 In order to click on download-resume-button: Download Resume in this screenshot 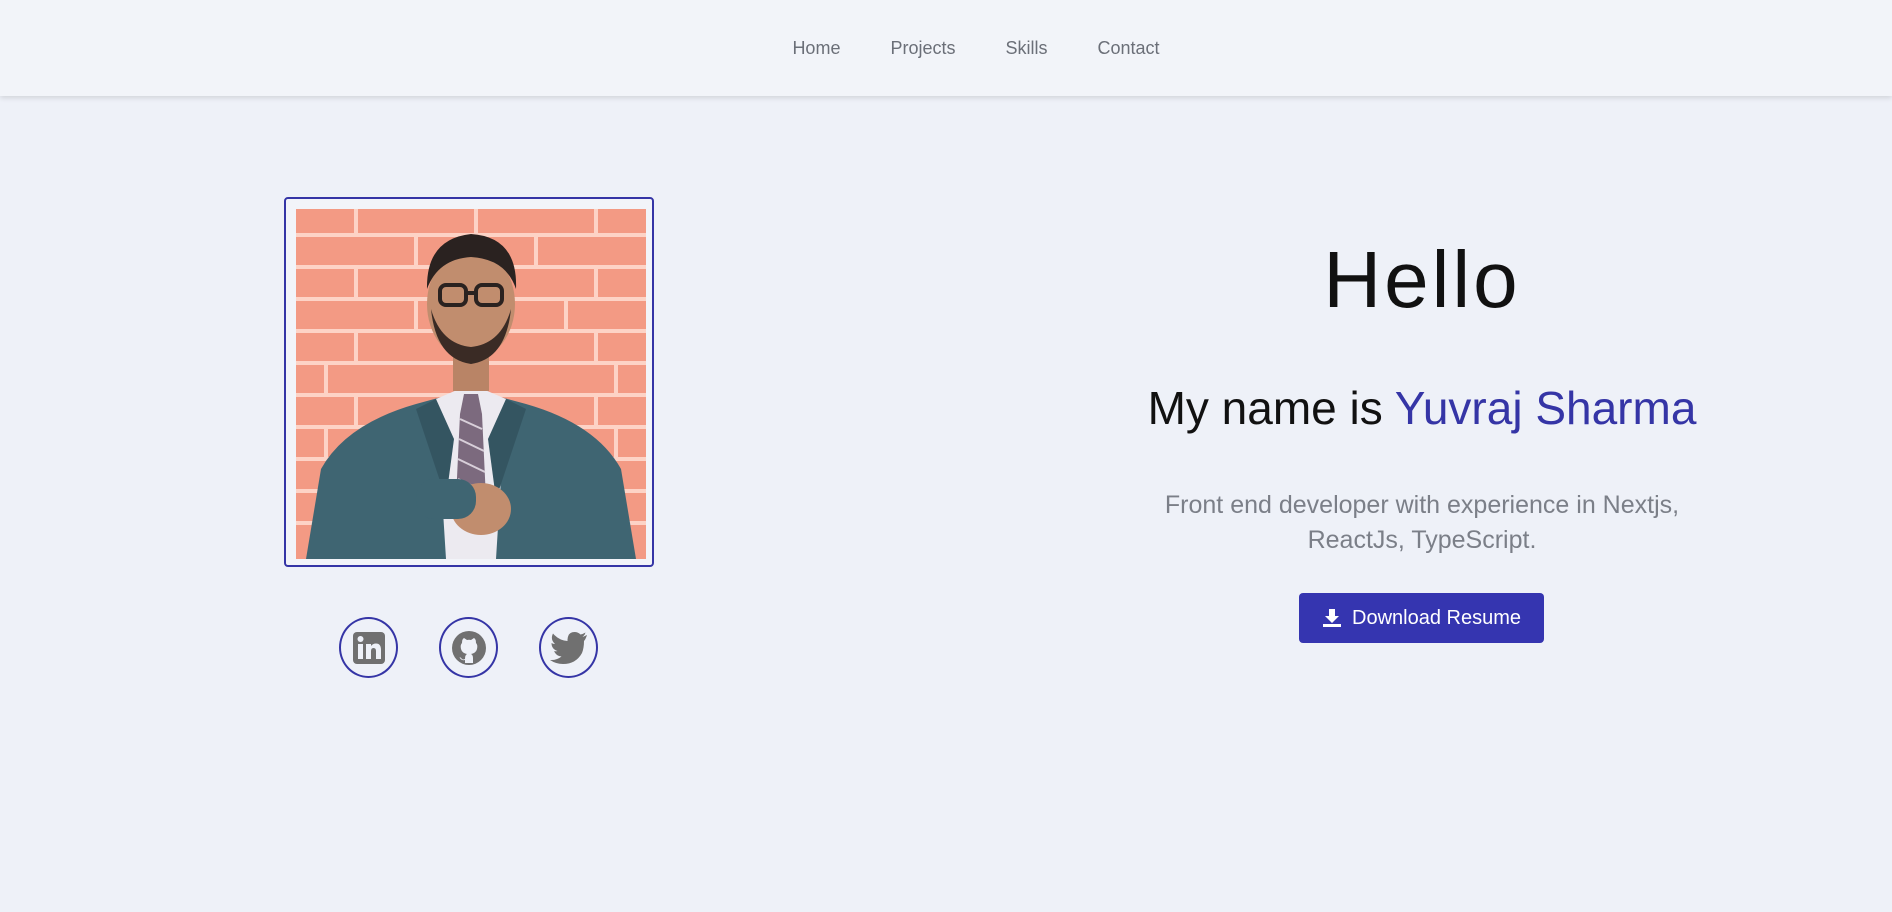, I will do `click(1421, 618)`.